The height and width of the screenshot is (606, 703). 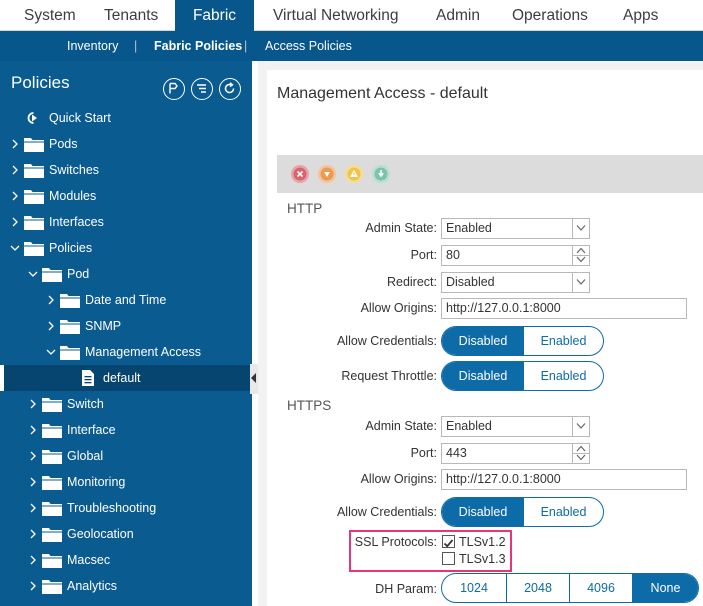 What do you see at coordinates (470, 282) in the screenshot?
I see `http-redirect-value: Disabled` at bounding box center [470, 282].